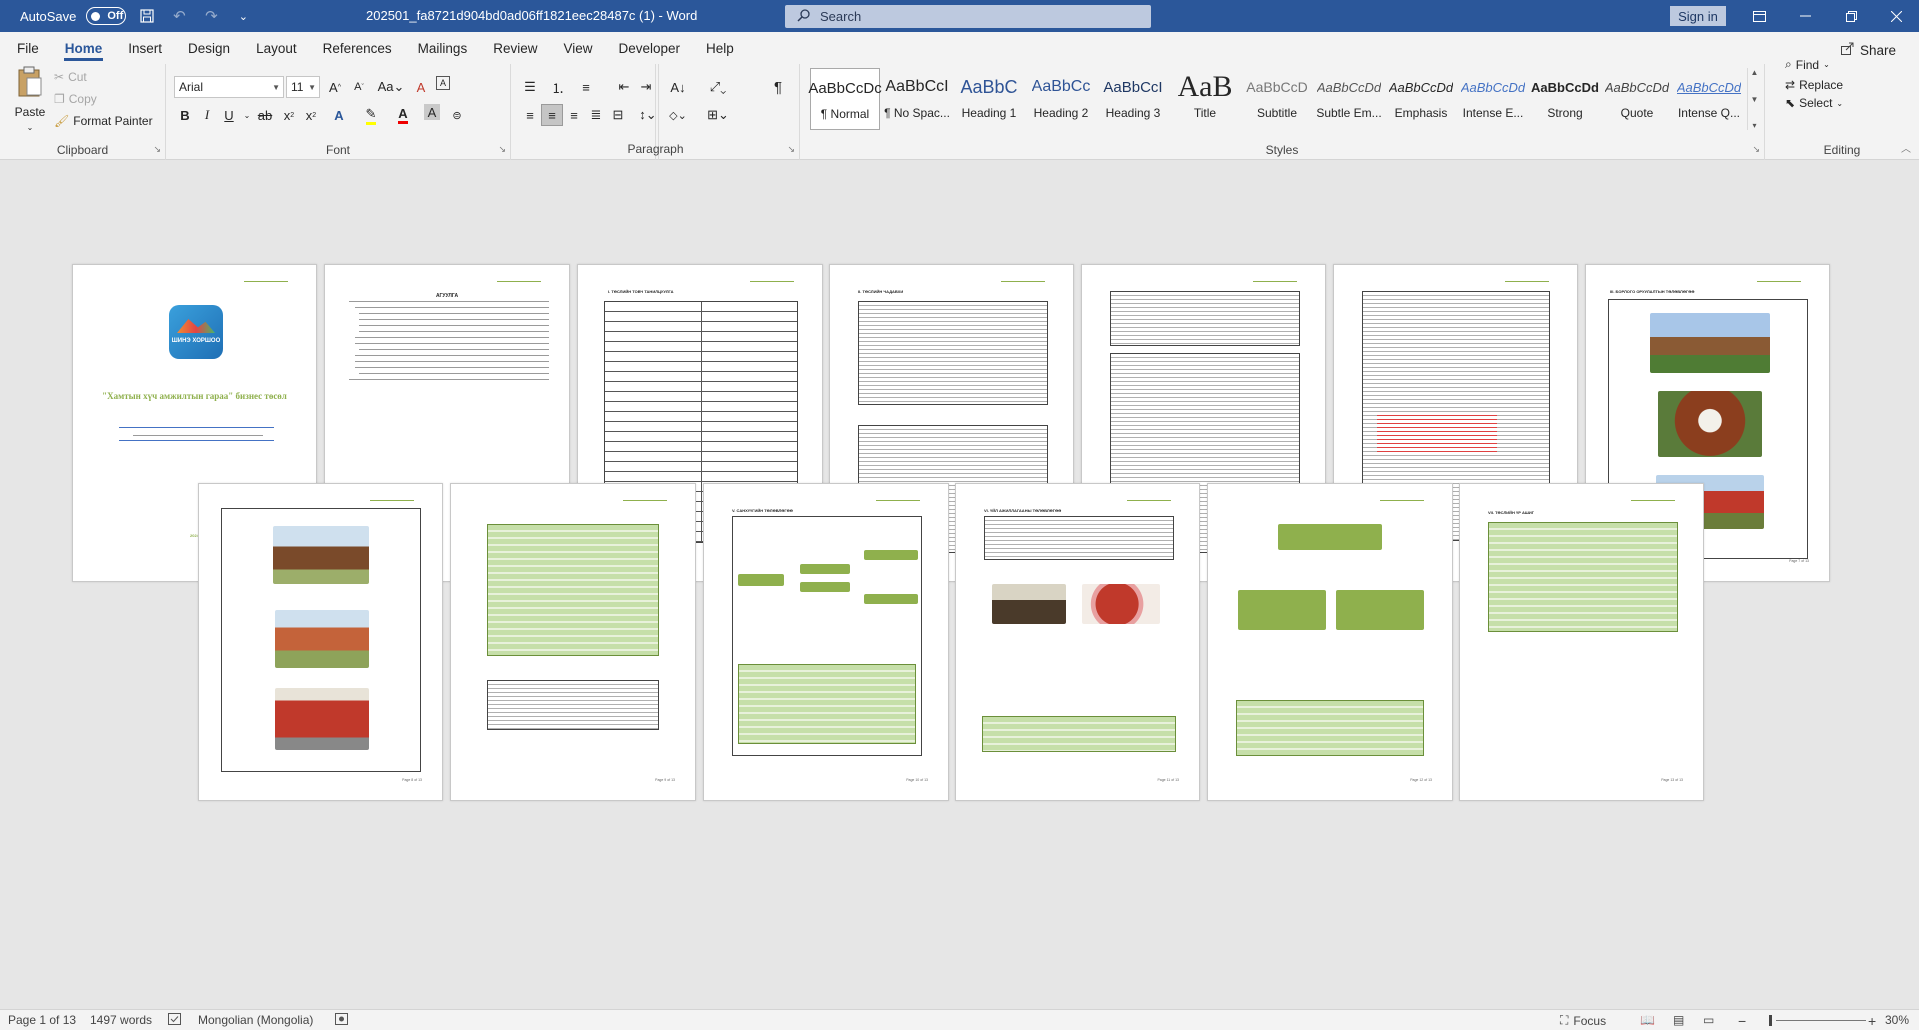  I want to click on styles-gallery-scroll: ▲ ▼ ▾, so click(1754, 99).